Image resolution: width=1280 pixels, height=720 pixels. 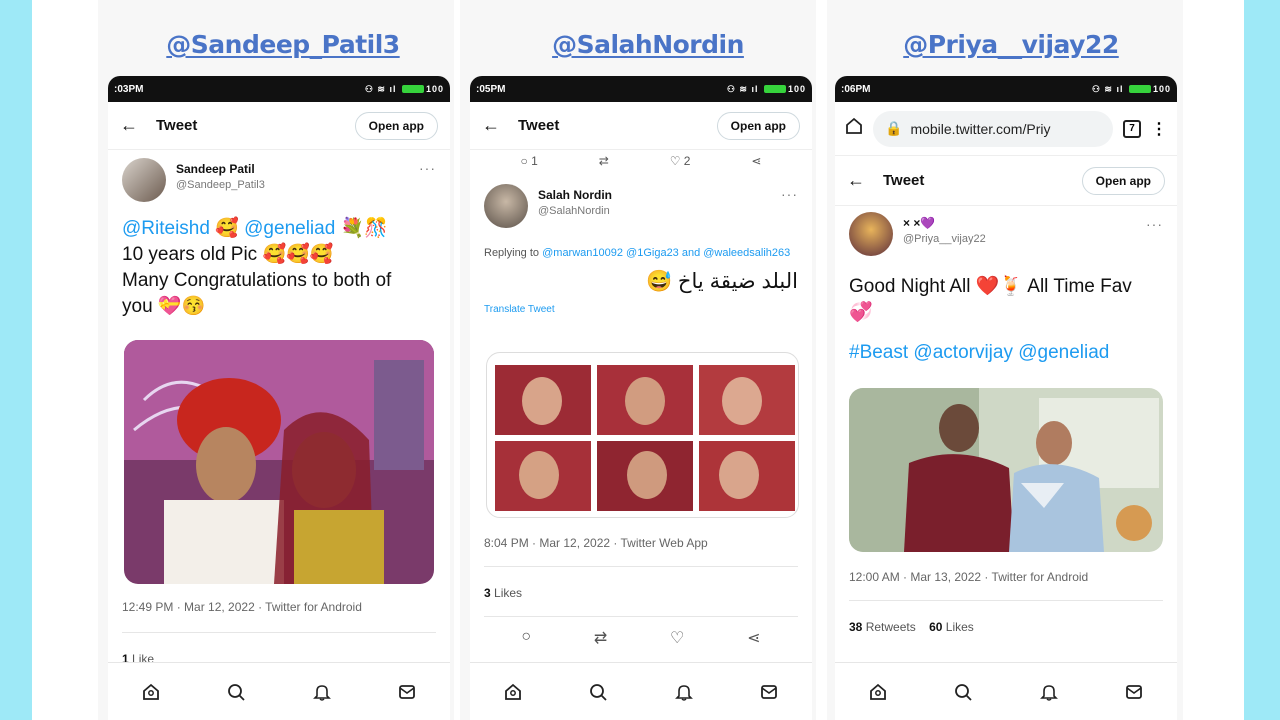 I want to click on author-name: × ×💜, so click(x=944, y=223).